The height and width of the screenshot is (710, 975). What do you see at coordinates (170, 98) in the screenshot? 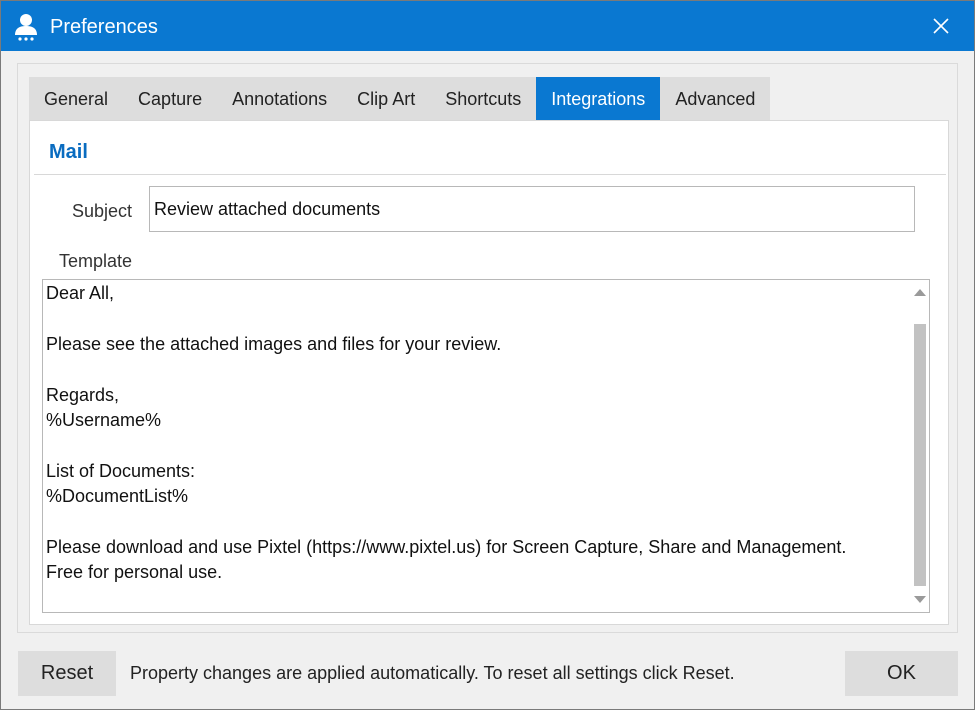
I see `tab-capture: Capture` at bounding box center [170, 98].